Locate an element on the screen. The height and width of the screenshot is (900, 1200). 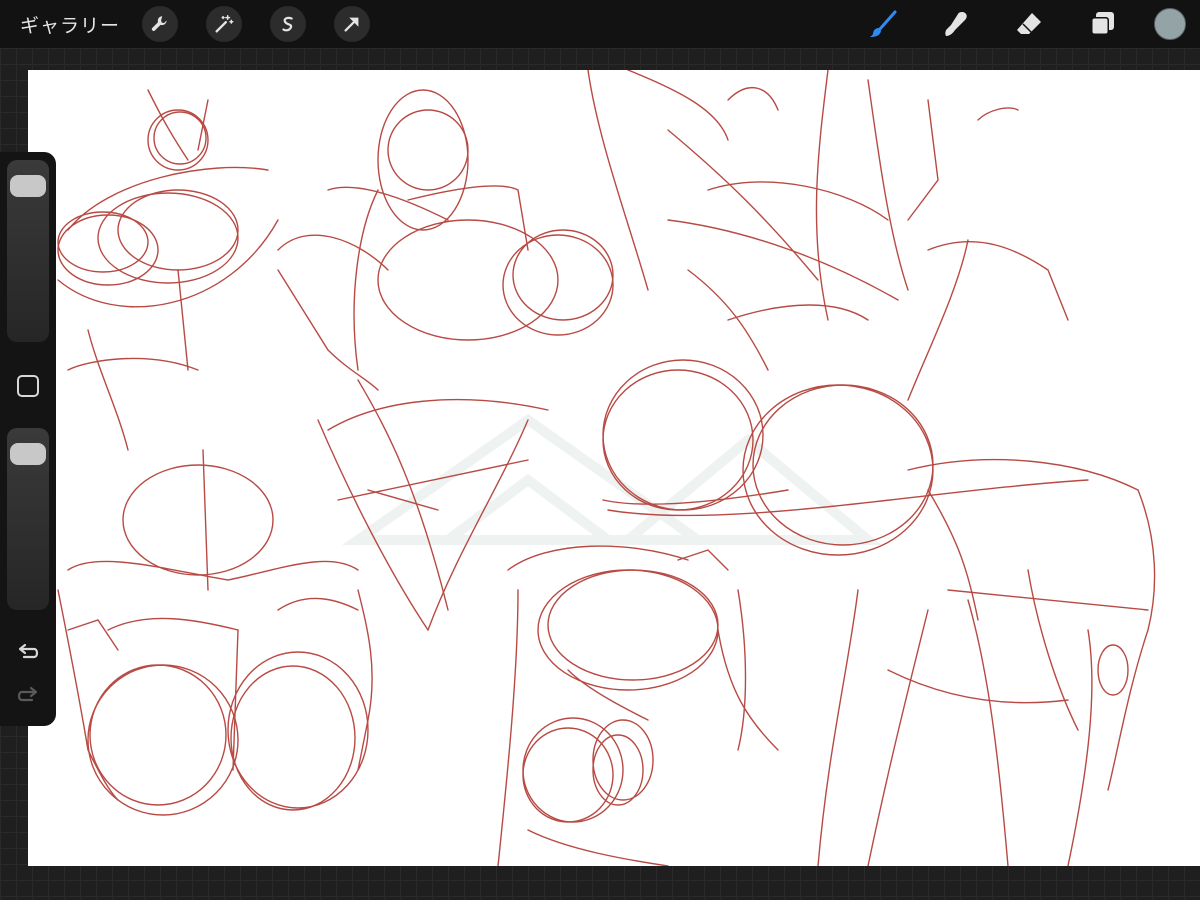
brush-tool is located at coordinates (883, 24).